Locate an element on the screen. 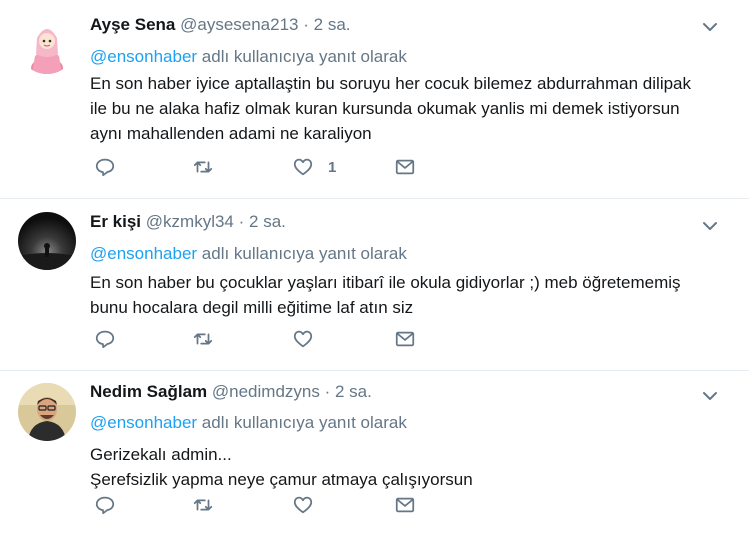  user-handle: @kzmkyl34 is located at coordinates (190, 221).